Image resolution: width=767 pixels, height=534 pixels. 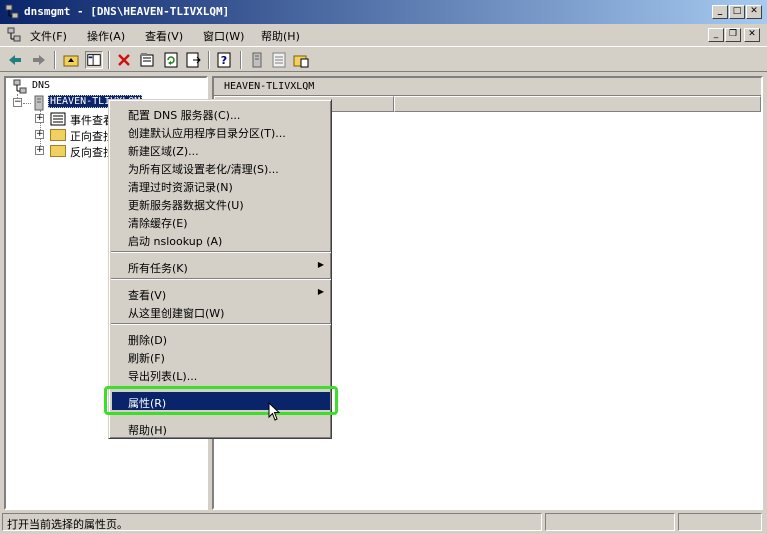 What do you see at coordinates (48, 36) in the screenshot?
I see `menu-file: 文件(F)` at bounding box center [48, 36].